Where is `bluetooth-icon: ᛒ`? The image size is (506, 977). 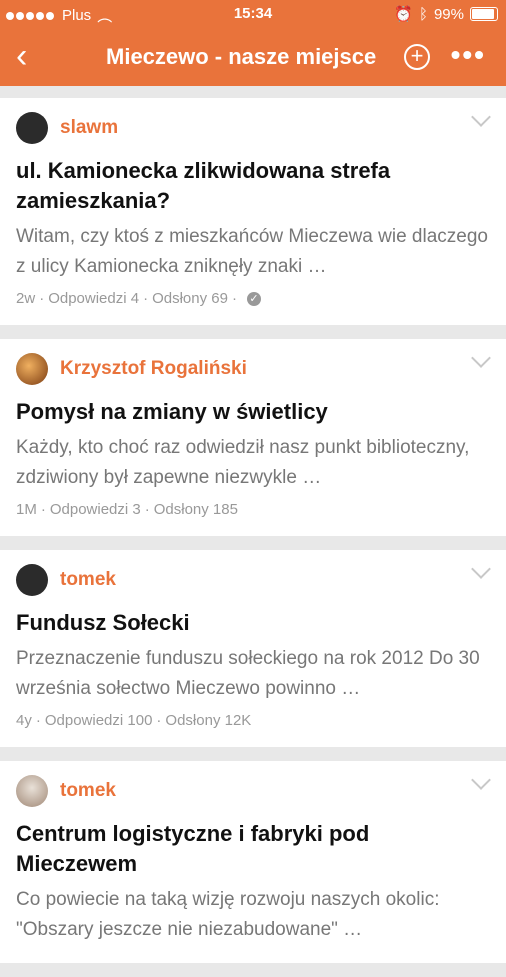 bluetooth-icon: ᛒ is located at coordinates (423, 14).